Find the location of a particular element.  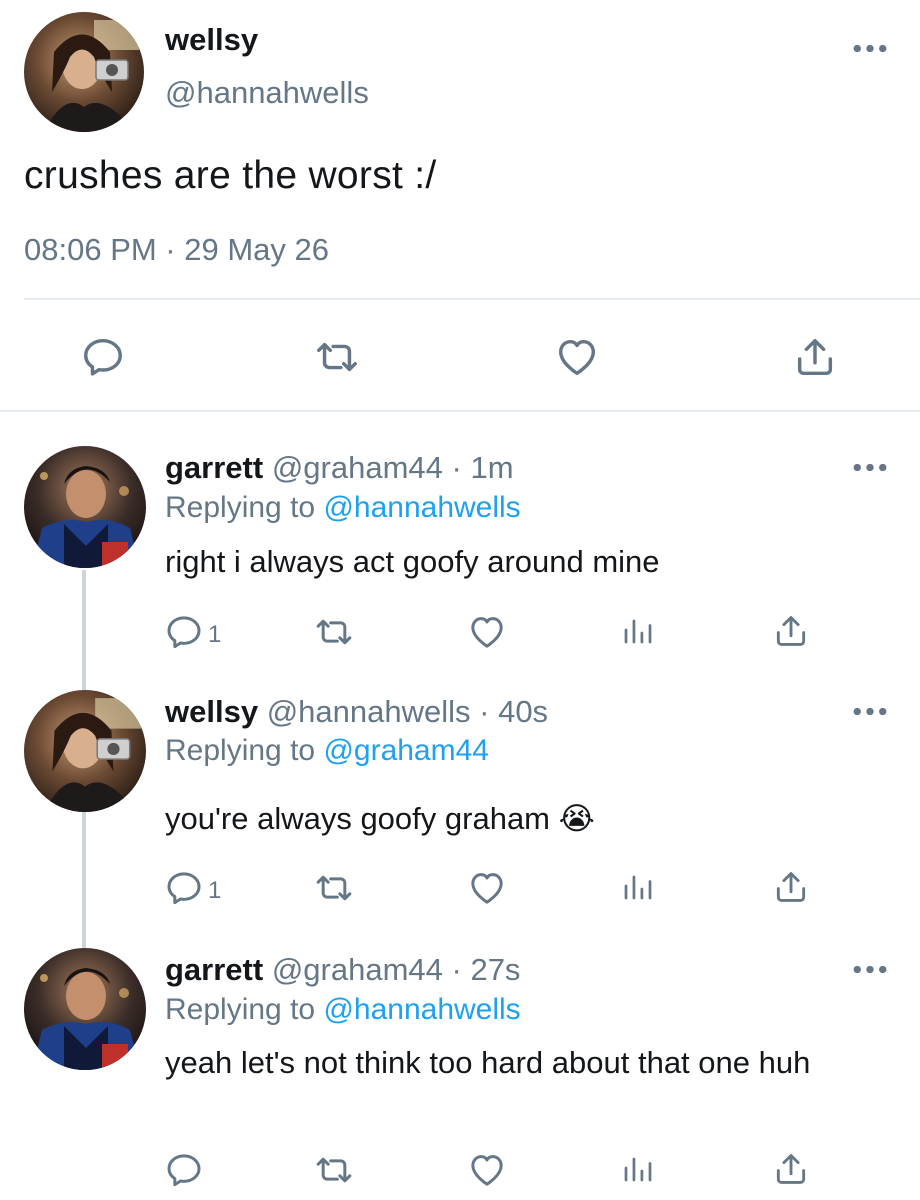

replying-to: Replying to @graham44 is located at coordinates (327, 751).